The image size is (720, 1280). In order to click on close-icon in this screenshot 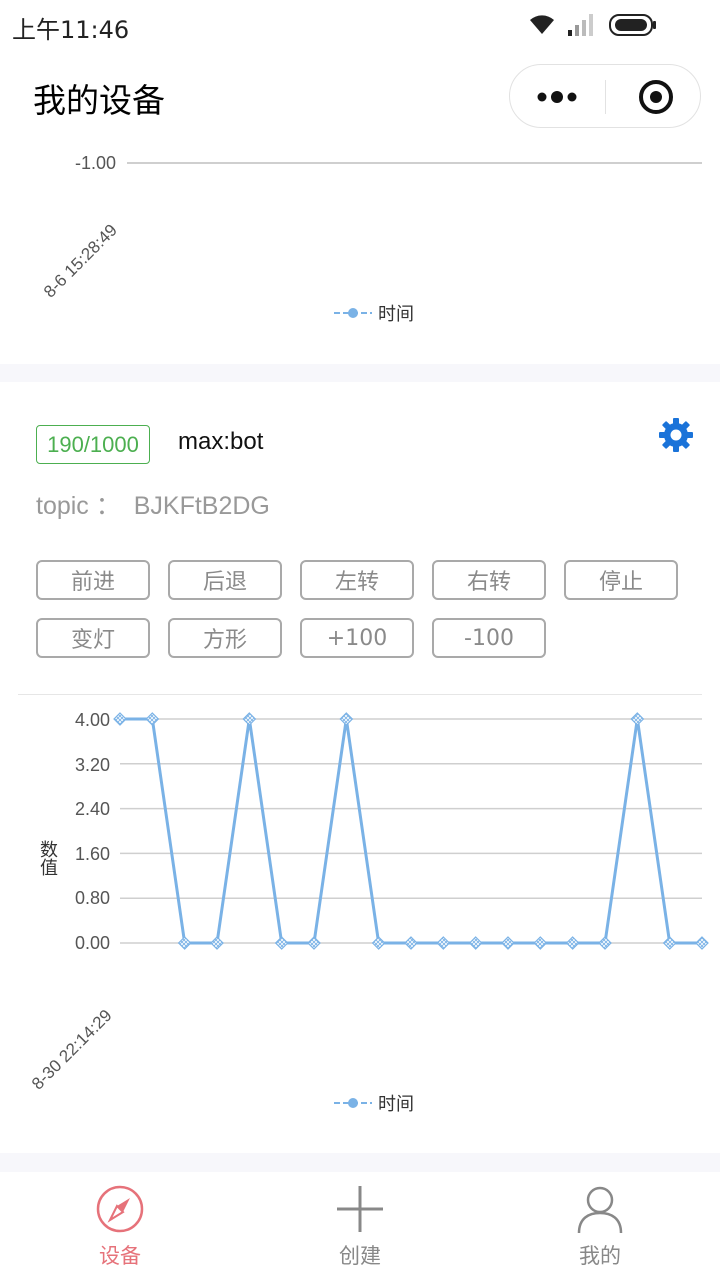, I will do `click(656, 97)`.